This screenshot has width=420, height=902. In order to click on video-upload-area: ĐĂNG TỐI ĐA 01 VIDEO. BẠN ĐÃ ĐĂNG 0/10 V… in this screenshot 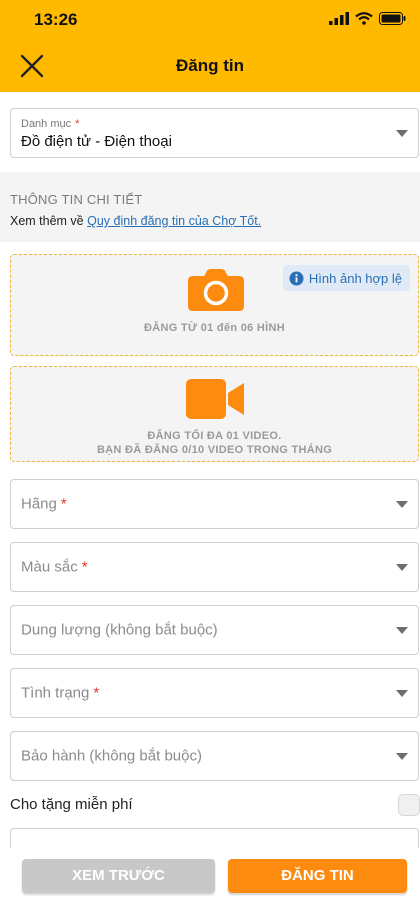, I will do `click(214, 414)`.